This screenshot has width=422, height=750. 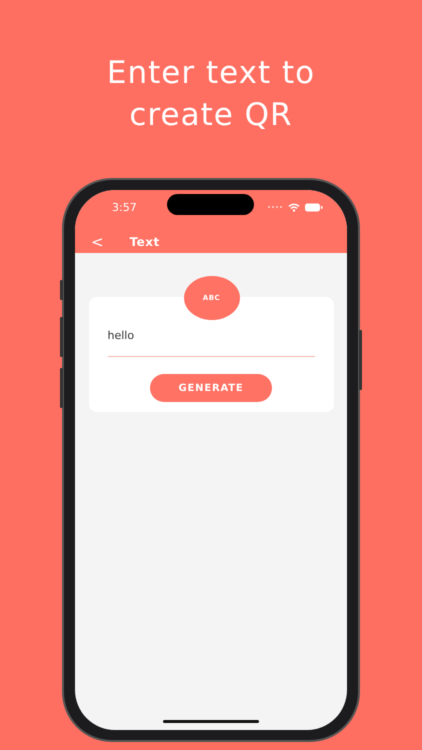 I want to click on signal-icon, so click(x=275, y=207).